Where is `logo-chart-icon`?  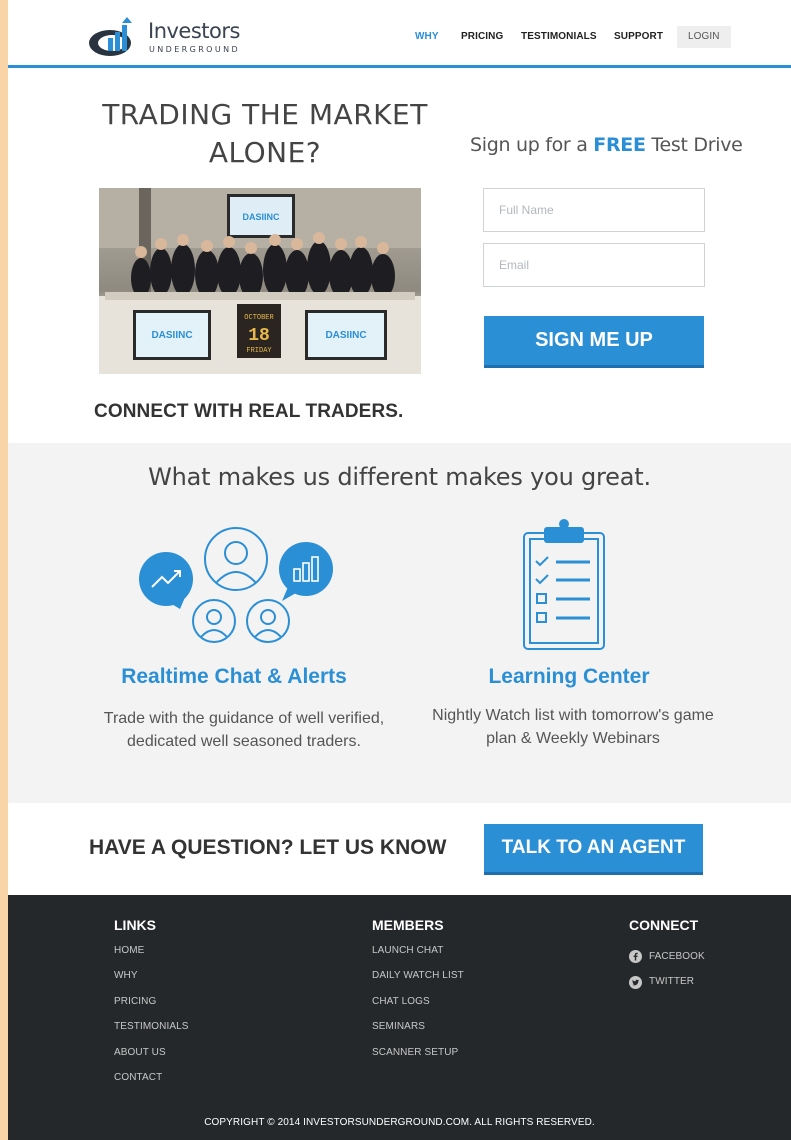
logo-chart-icon is located at coordinates (110, 36).